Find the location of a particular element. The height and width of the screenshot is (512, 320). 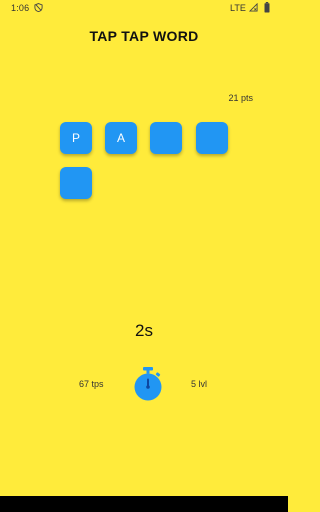

battery-icon is located at coordinates (267, 7).